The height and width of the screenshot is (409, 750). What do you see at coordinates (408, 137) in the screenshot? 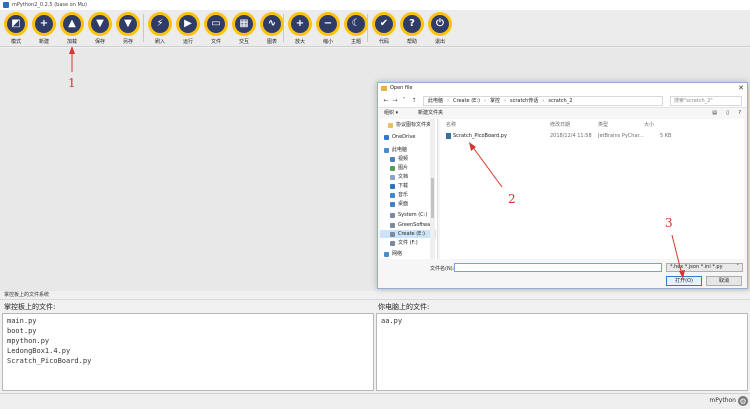
I see `tree-item: OneDrive` at bounding box center [408, 137].